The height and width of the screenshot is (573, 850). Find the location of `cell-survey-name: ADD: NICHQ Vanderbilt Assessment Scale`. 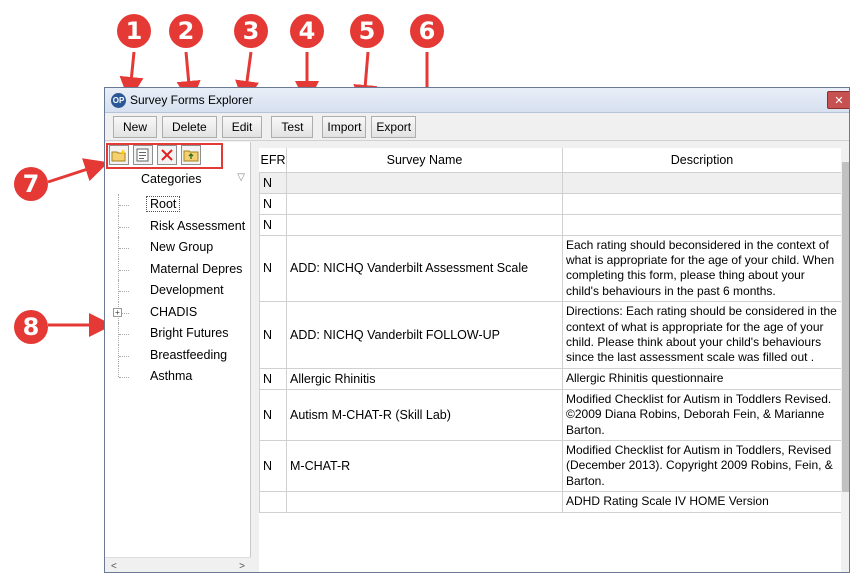

cell-survey-name: ADD: NICHQ Vanderbilt Assessment Scale is located at coordinates (424, 268).